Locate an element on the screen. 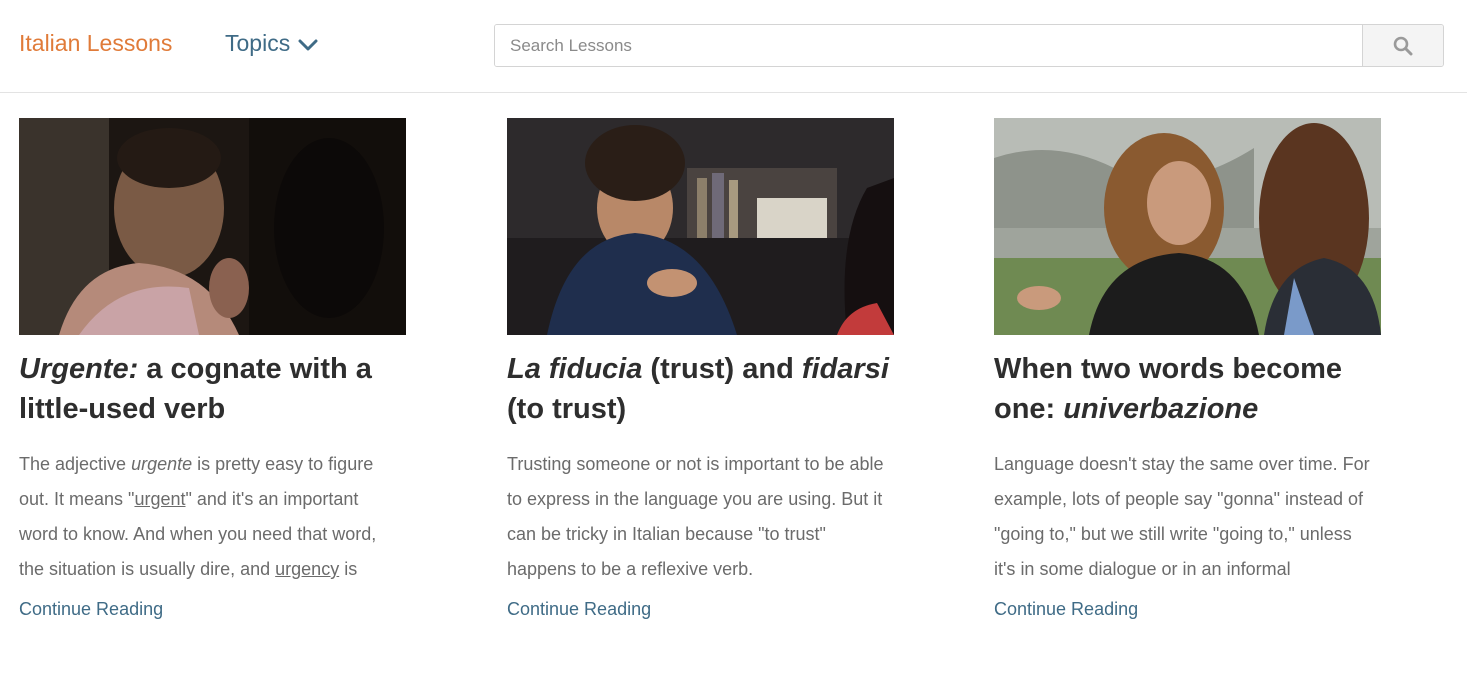 This screenshot has height=692, width=1467. site-header: Italian Lessons Topics is located at coordinates (733, 46).